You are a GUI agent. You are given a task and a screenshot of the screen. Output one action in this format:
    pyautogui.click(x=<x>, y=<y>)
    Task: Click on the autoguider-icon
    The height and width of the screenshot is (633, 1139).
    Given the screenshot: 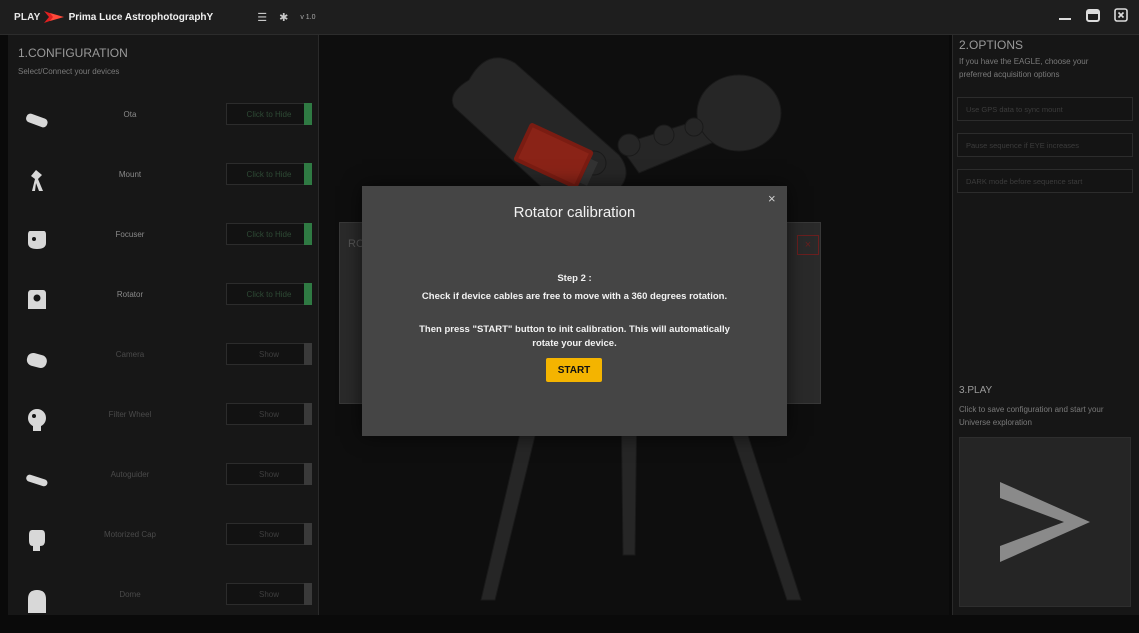 What is the action you would take?
    pyautogui.click(x=37, y=480)
    